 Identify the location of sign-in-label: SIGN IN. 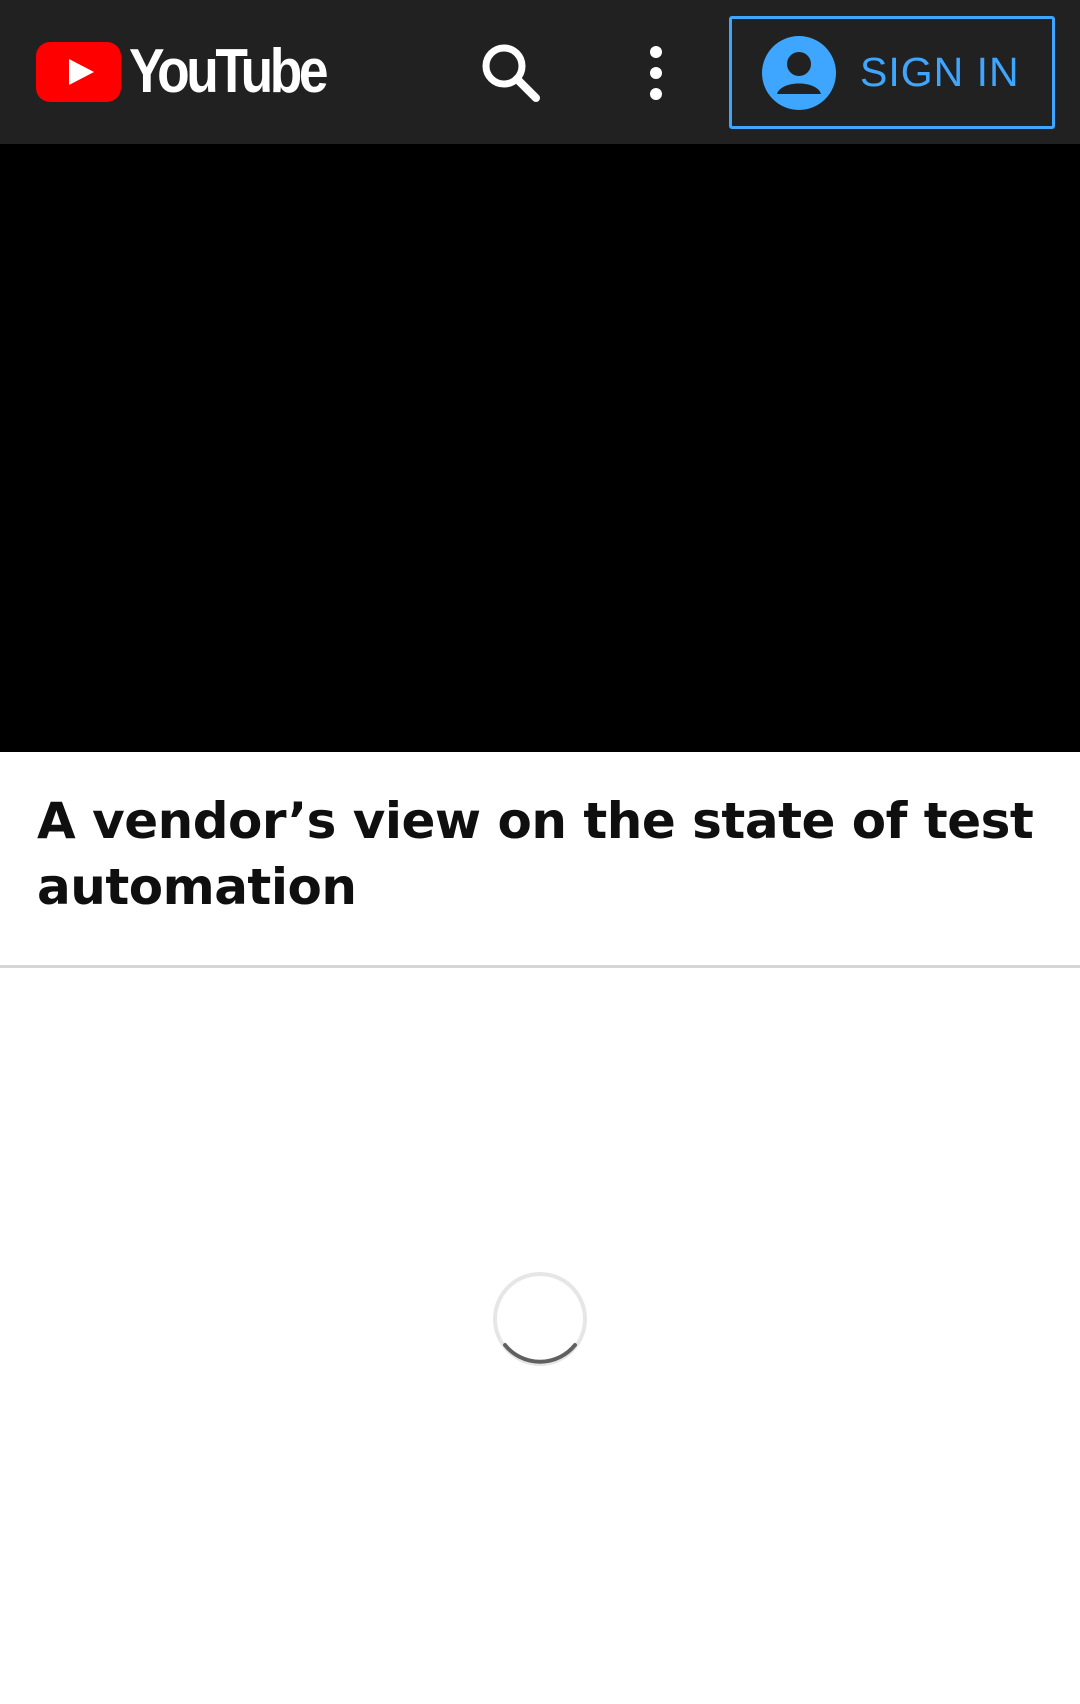
(940, 72).